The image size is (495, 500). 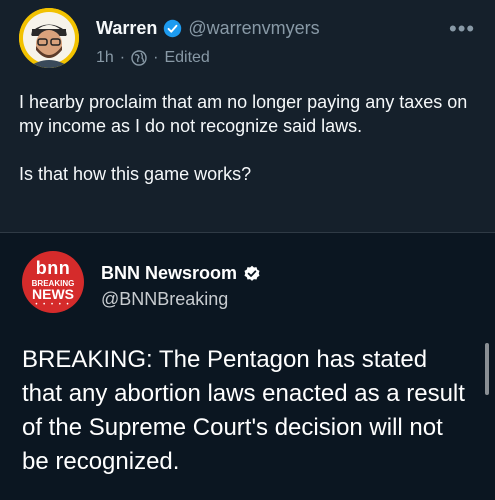 I want to click on tweet-meta: 1h · · Edited, so click(x=153, y=58).